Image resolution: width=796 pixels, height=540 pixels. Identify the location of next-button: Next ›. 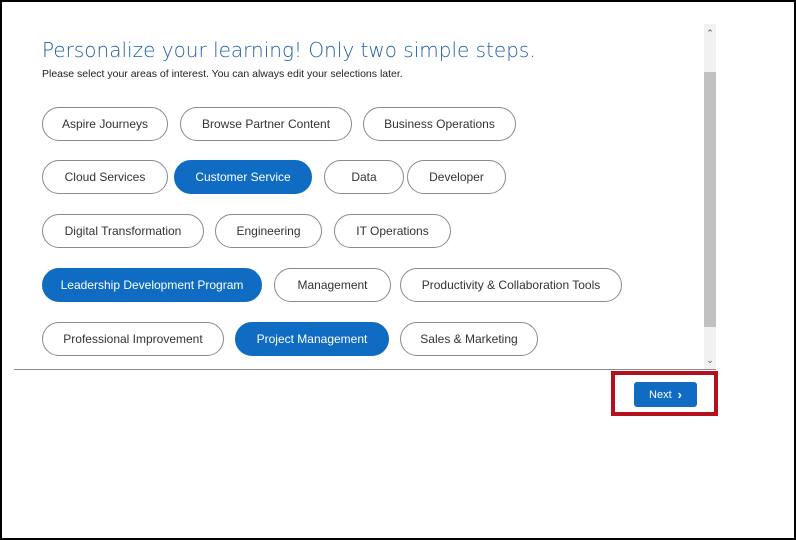
(665, 394).